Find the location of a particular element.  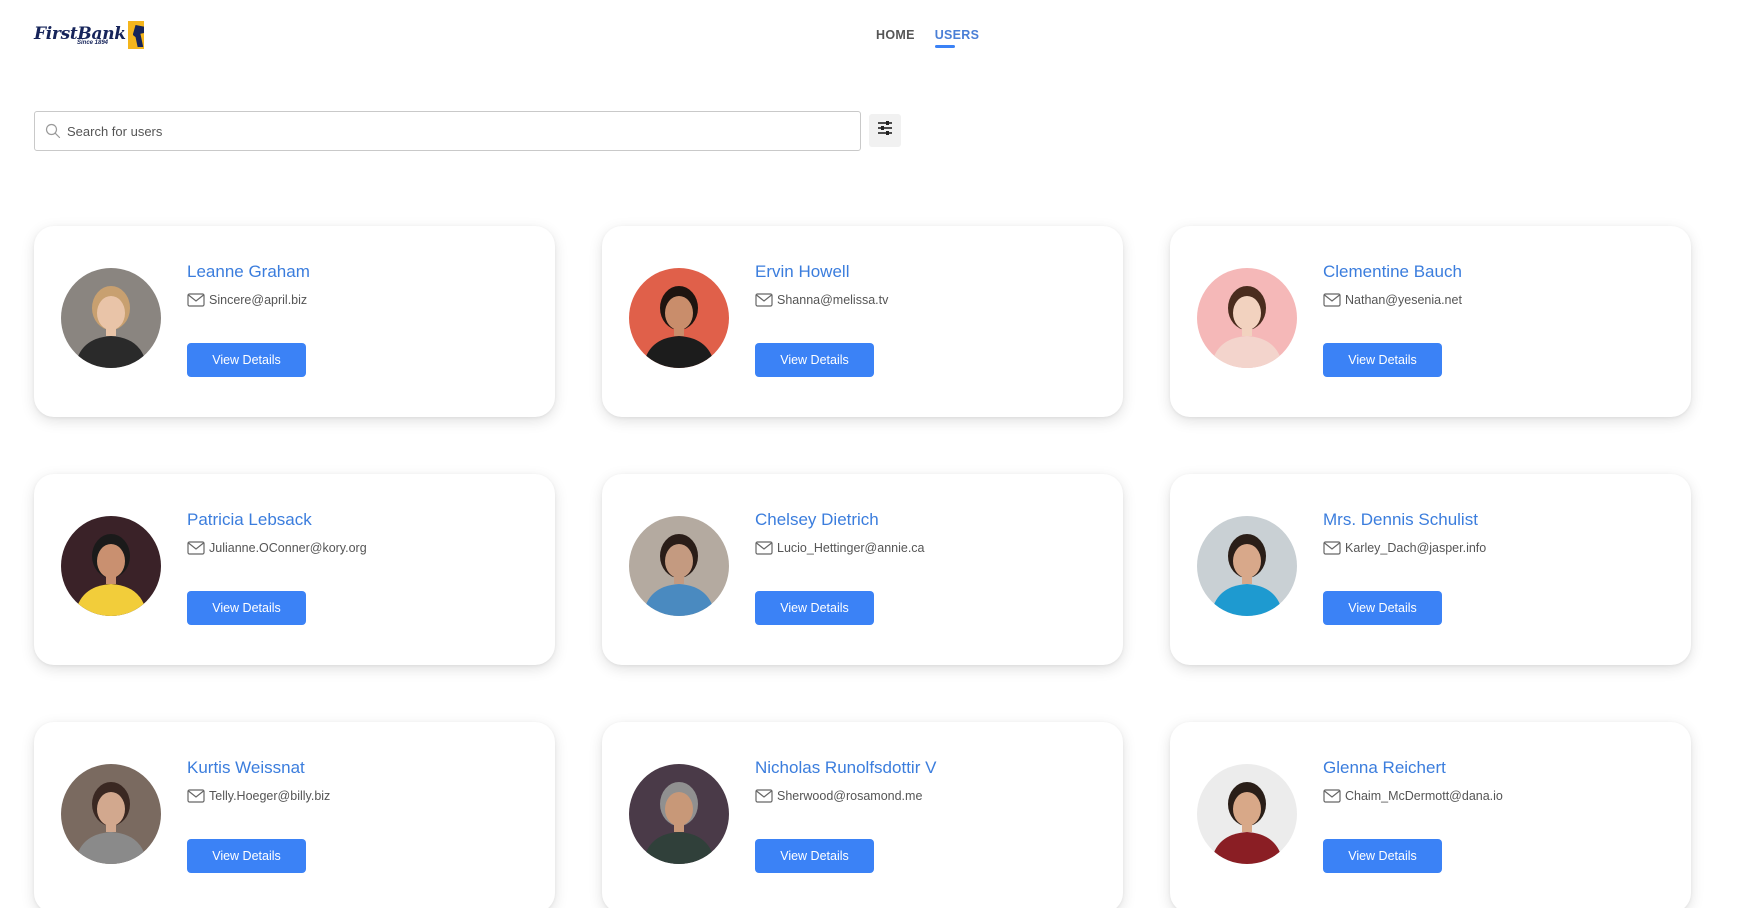

user-email: Lucio_Hettinger@annie.ca is located at coordinates (840, 548).